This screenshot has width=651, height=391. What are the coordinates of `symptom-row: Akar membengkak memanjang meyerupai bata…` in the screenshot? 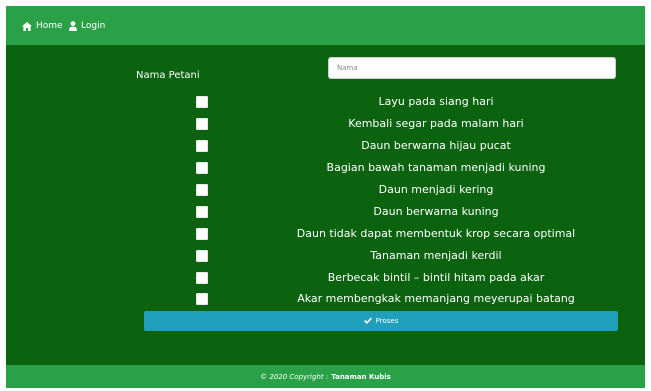 It's located at (325, 300).